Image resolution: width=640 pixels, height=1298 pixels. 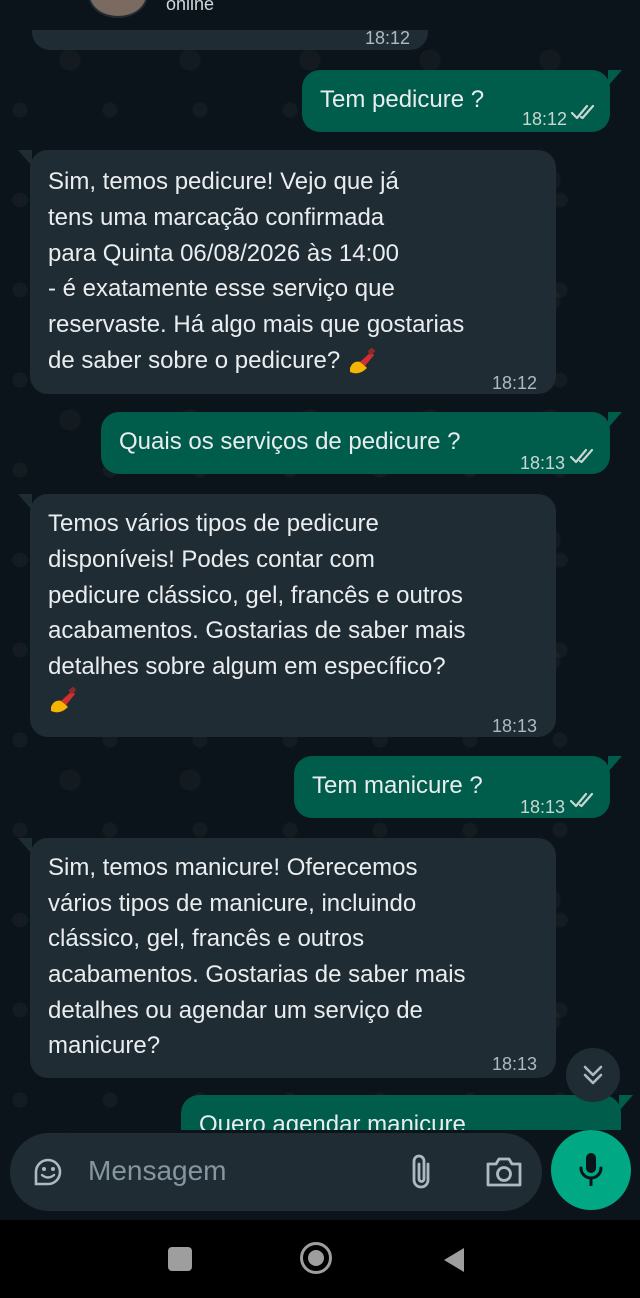 What do you see at coordinates (180, 1259) in the screenshot?
I see `recents-button` at bounding box center [180, 1259].